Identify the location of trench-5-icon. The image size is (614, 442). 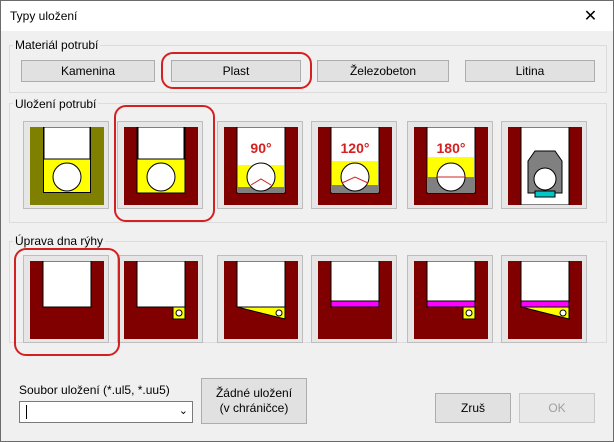
(451, 300).